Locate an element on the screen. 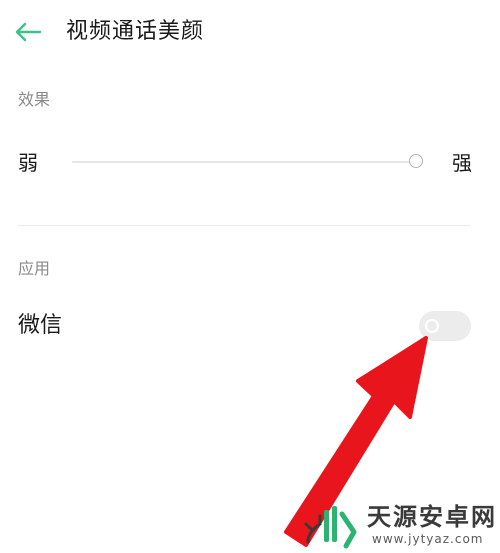  slider-max-label: 强 is located at coordinates (462, 163).